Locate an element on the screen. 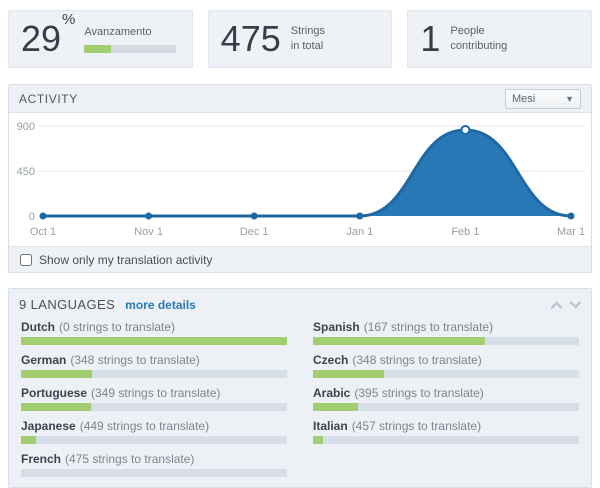  language-row: German (348 strings to translate) is located at coordinates (154, 365).